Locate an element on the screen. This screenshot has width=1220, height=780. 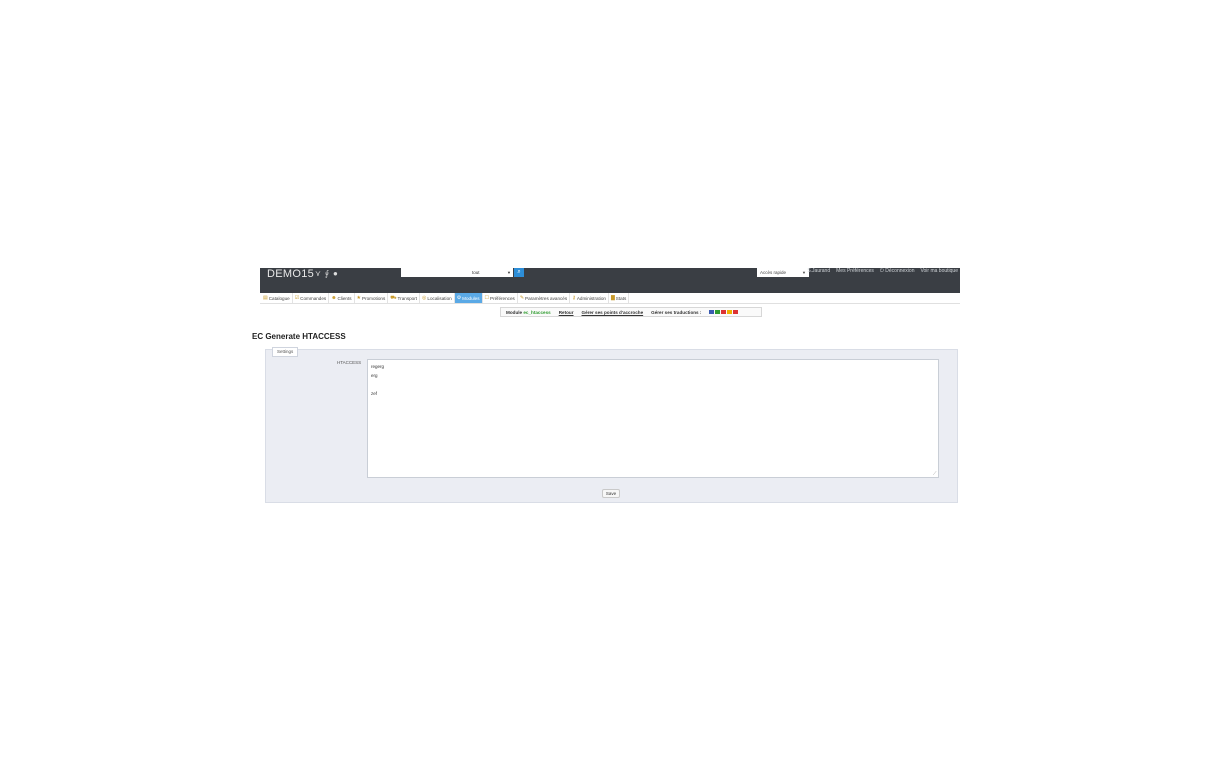
translations-label: Gérer ses traductions : is located at coordinates (676, 312).